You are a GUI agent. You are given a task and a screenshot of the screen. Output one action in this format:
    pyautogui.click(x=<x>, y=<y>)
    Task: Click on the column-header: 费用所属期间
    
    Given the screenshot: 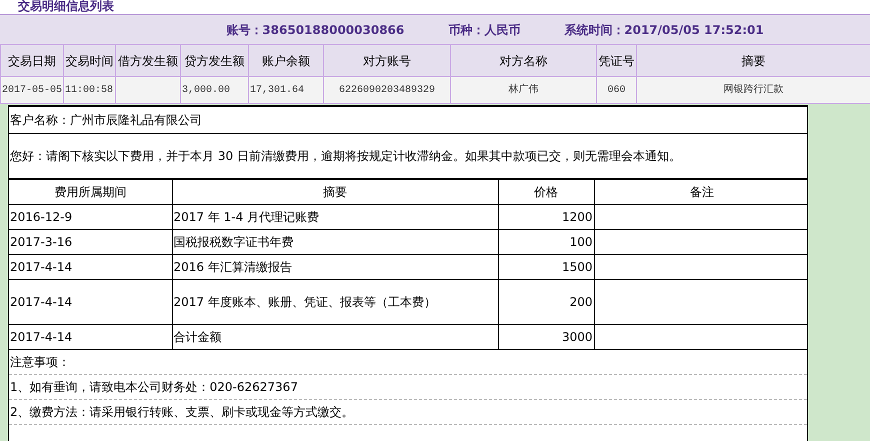 What is the action you would take?
    pyautogui.click(x=90, y=192)
    